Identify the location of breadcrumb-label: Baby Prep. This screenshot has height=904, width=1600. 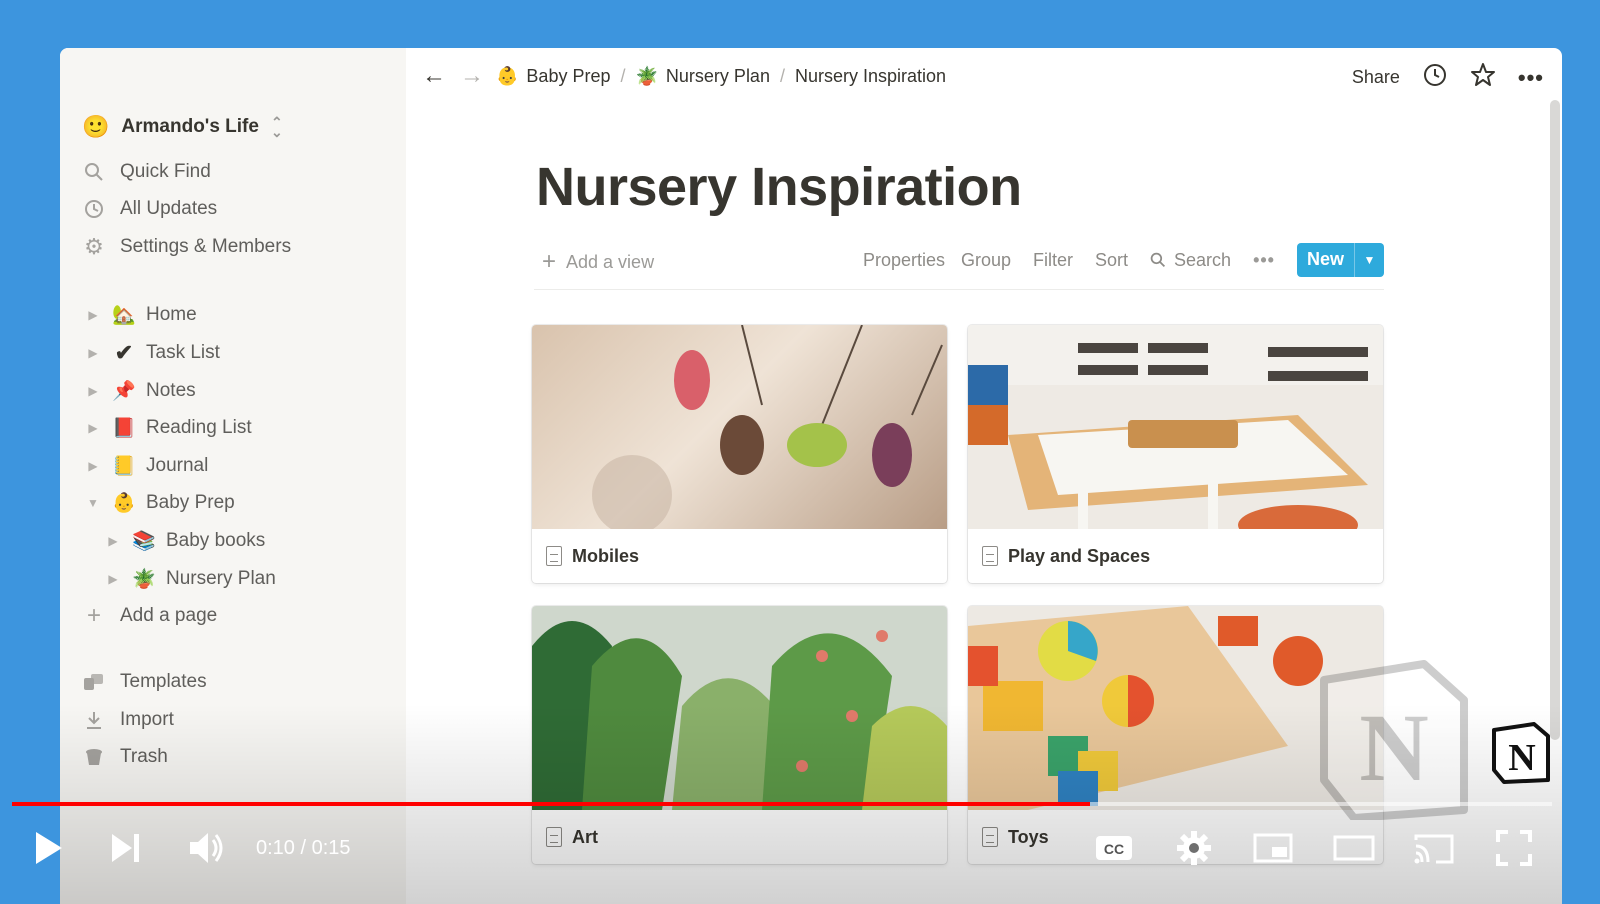
(568, 75).